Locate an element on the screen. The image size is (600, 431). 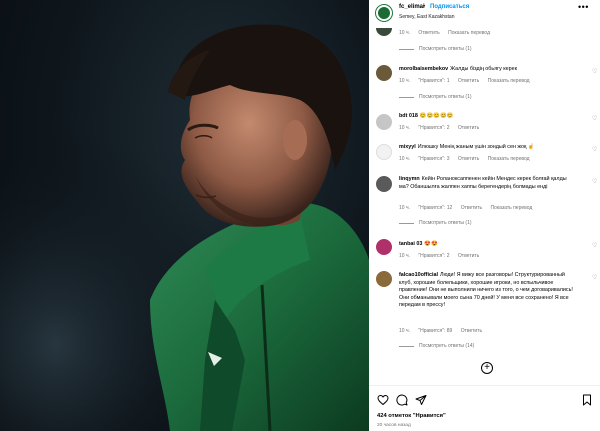
post-time: 20 часов назад is located at coordinates (394, 425).